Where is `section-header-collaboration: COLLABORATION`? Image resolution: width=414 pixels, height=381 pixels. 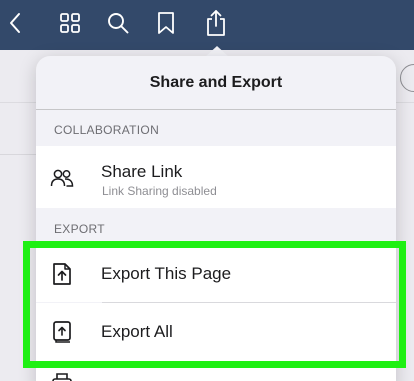
section-header-collaboration: COLLABORATION is located at coordinates (107, 130).